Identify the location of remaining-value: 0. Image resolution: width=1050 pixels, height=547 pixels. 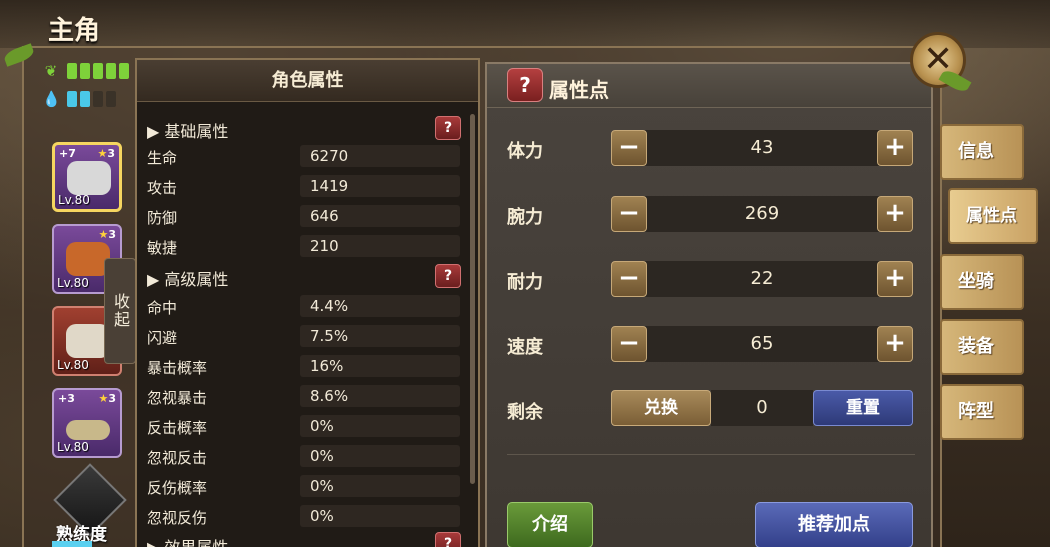
(762, 408).